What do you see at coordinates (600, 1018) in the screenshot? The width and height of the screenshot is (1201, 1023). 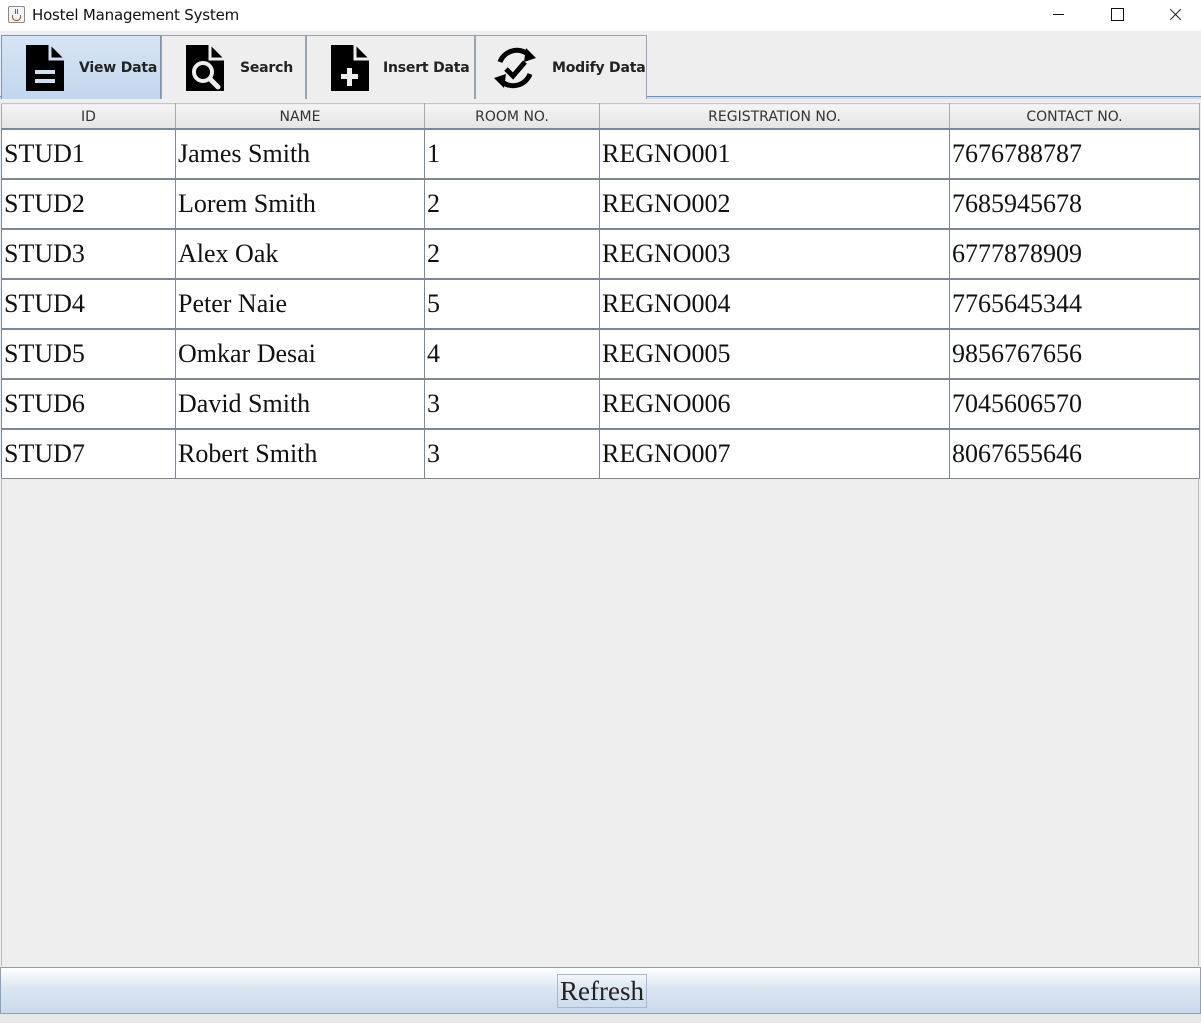 I see `window-bottom-edge` at bounding box center [600, 1018].